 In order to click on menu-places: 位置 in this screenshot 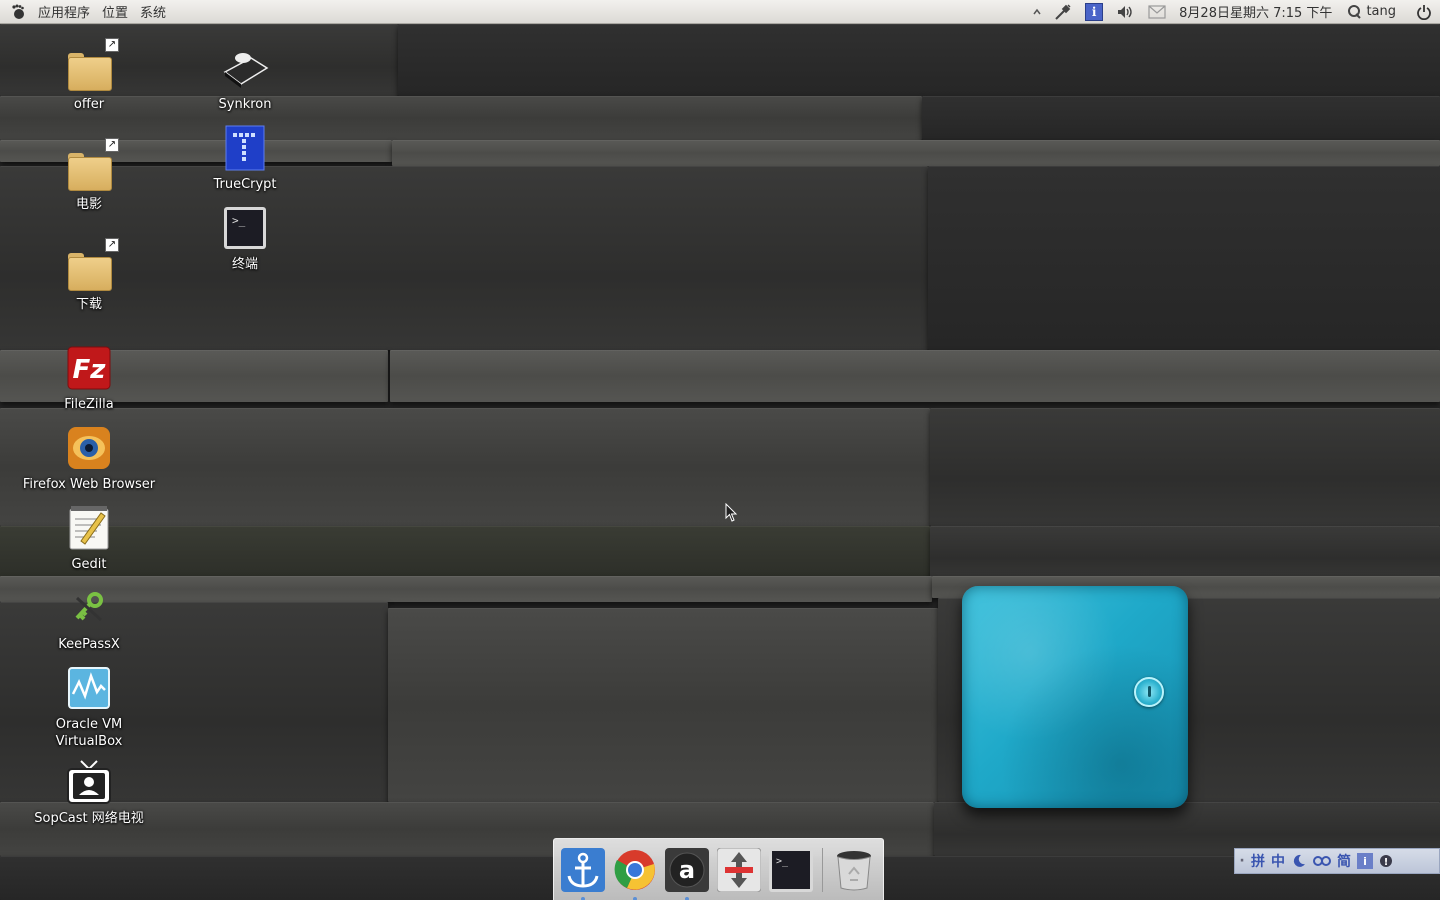, I will do `click(115, 11)`.